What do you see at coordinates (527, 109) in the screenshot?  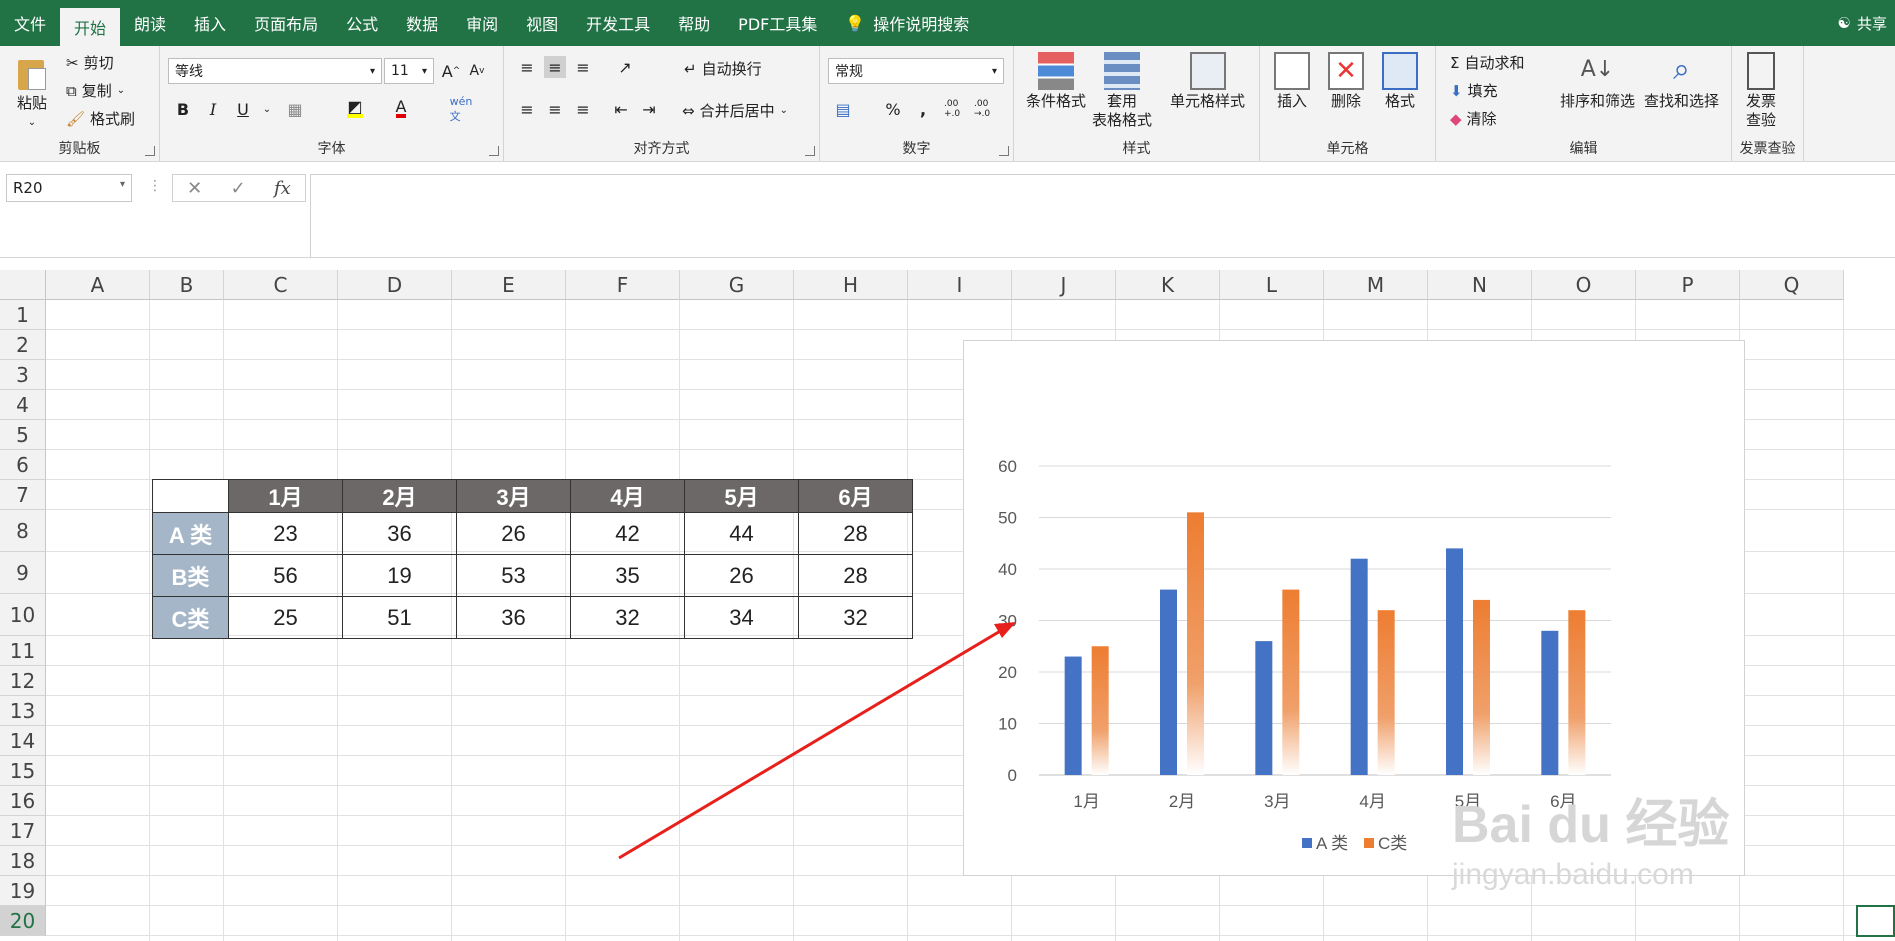 I see `align-left-icon: ≡` at bounding box center [527, 109].